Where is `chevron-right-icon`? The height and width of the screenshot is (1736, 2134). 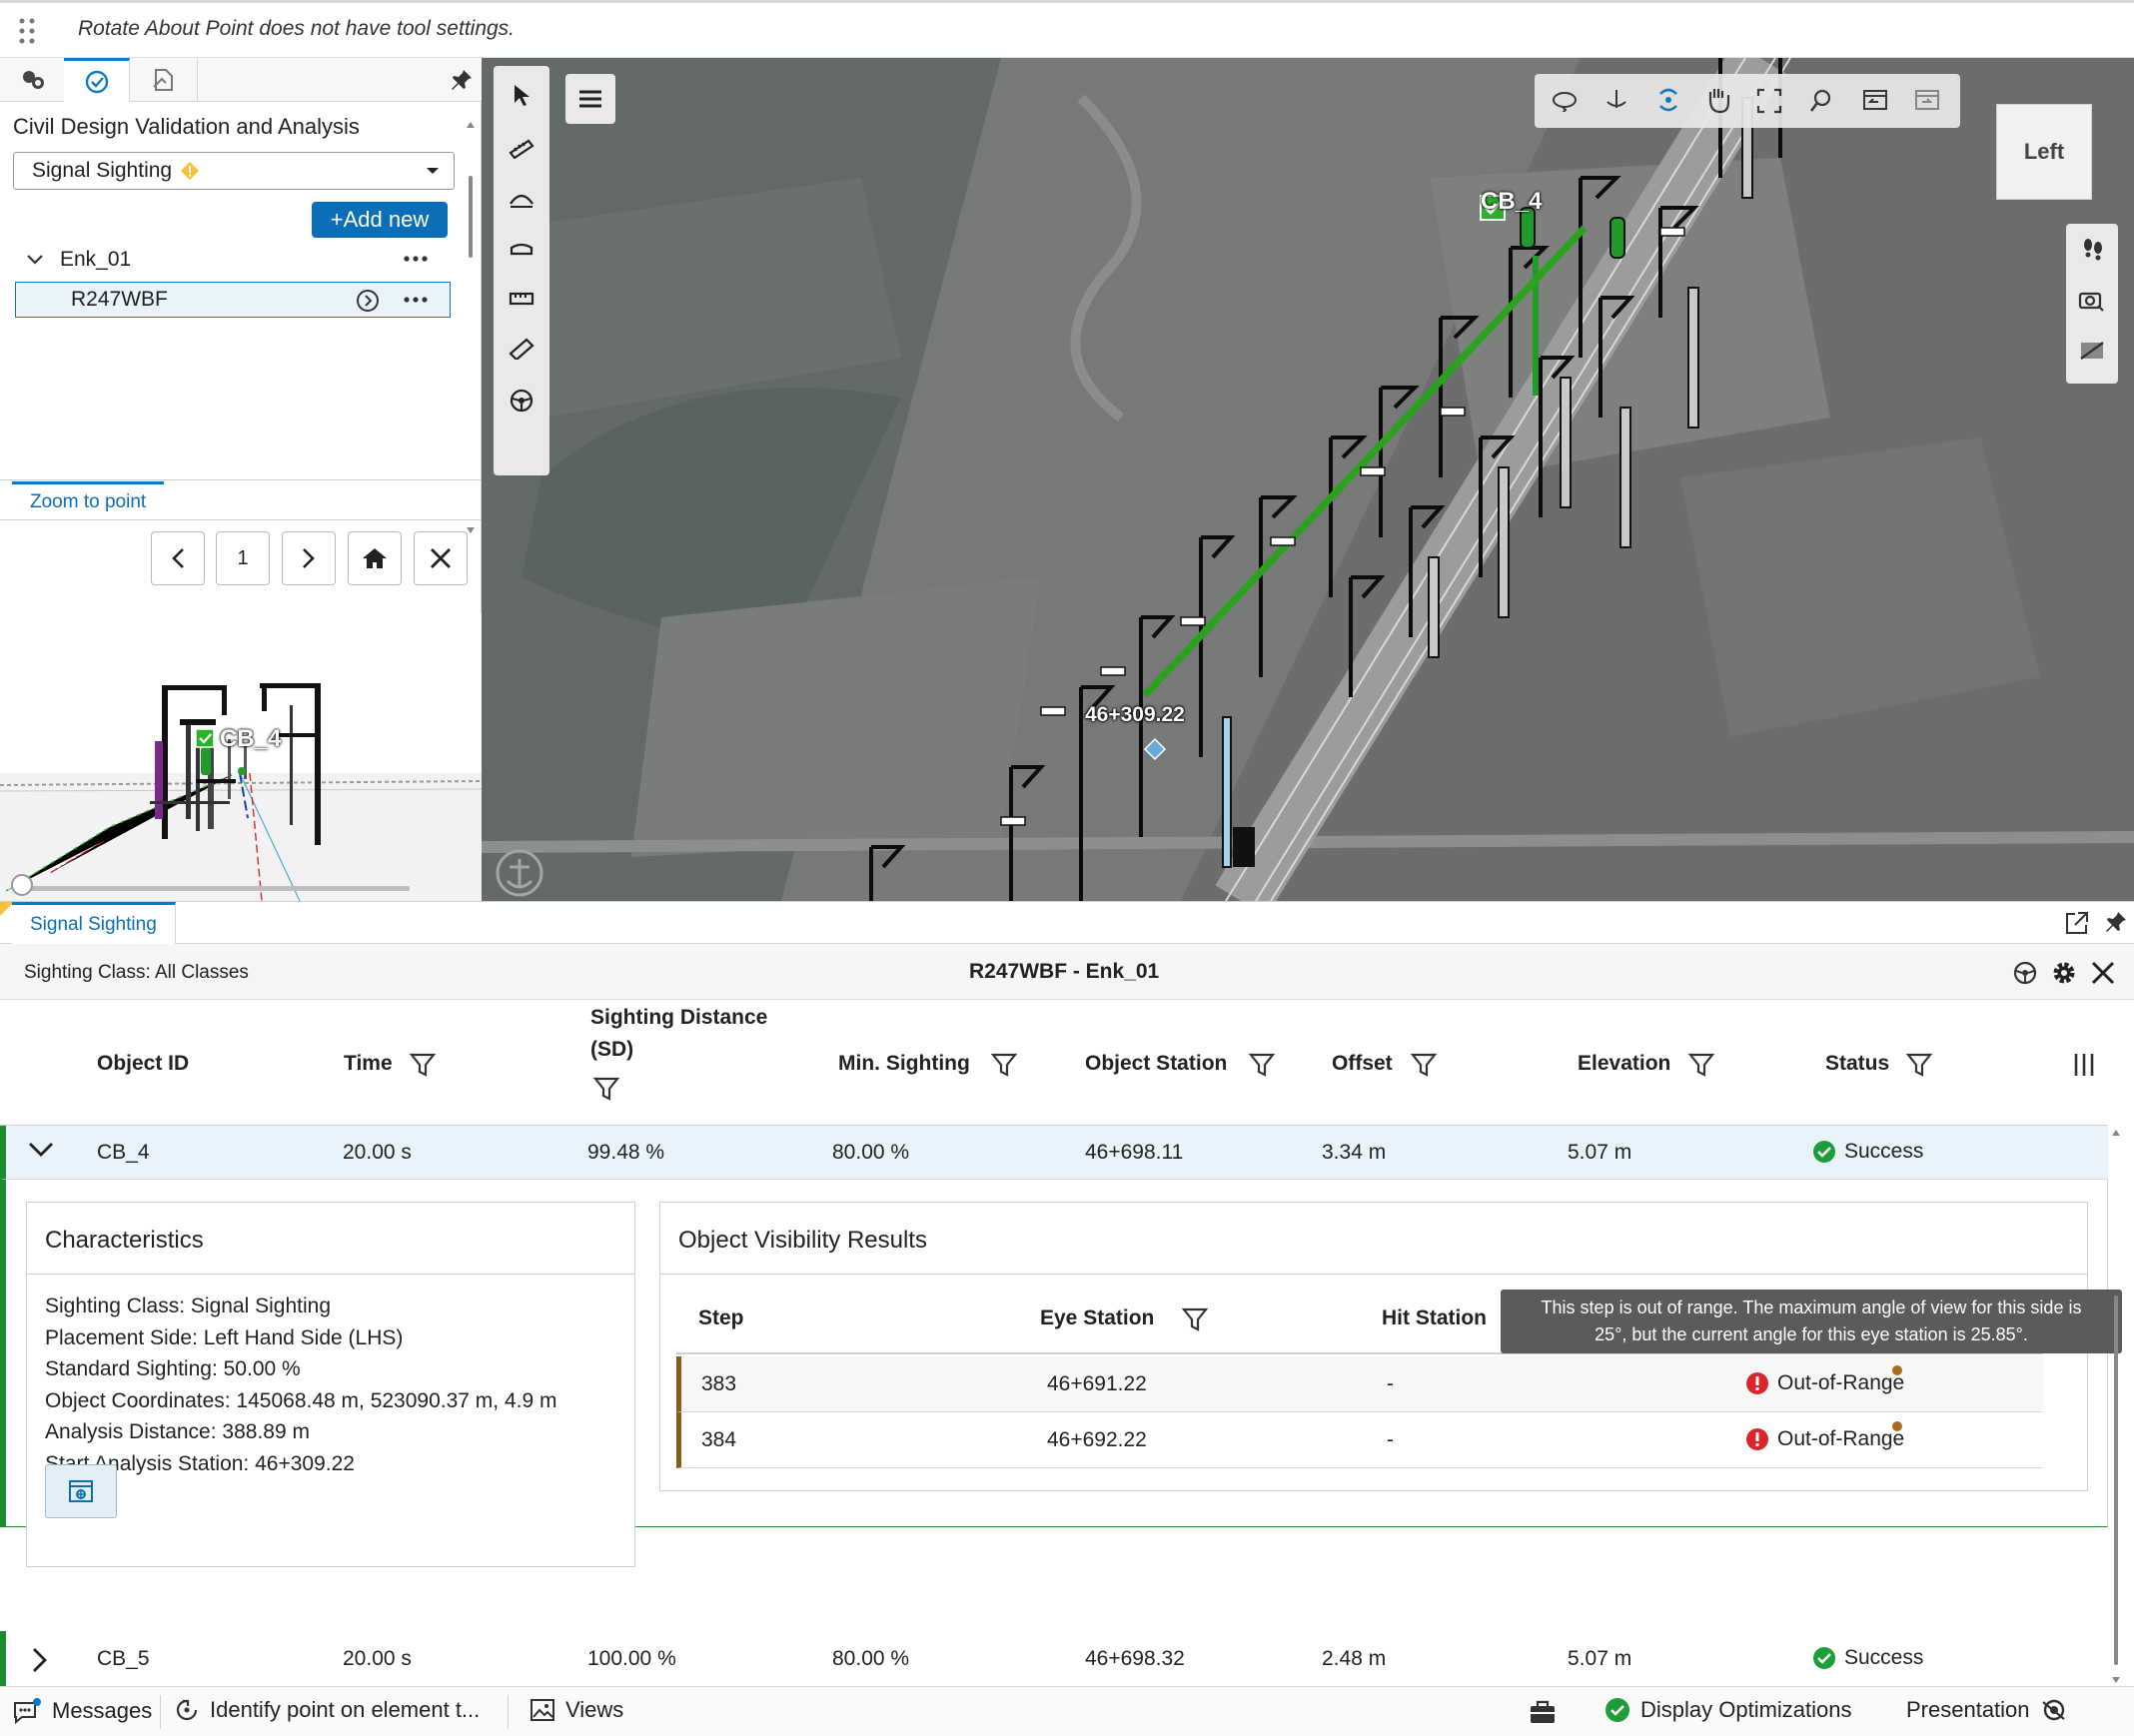 chevron-right-icon is located at coordinates (40, 1660).